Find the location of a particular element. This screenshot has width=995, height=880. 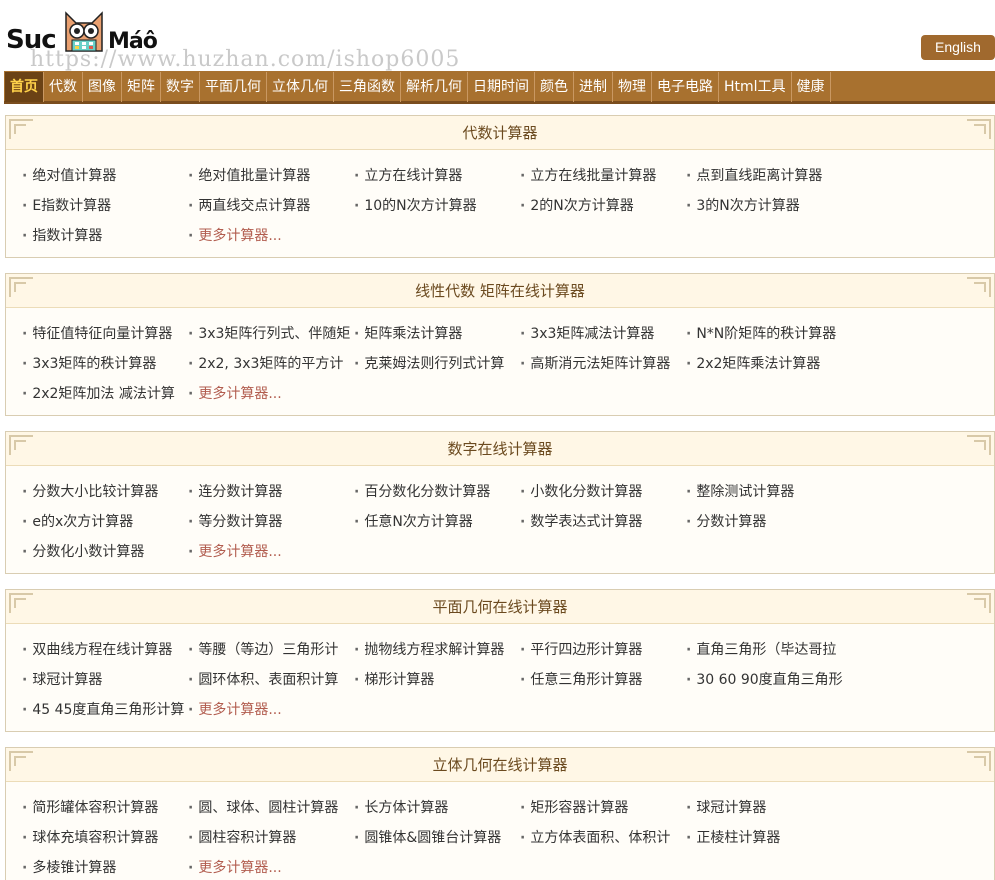

nav-item-health: 健康 is located at coordinates (811, 87).